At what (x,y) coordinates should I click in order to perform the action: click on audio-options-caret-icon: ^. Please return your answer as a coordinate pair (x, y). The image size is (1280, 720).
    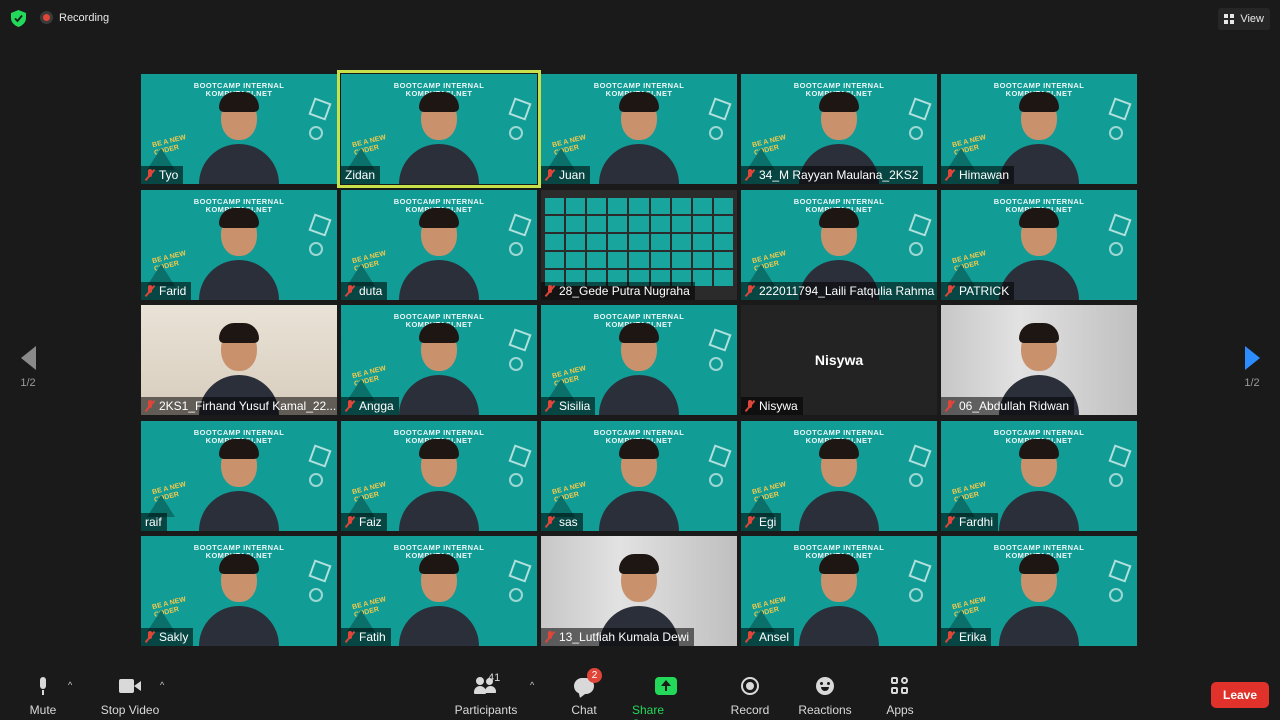
    Looking at the image, I should click on (70, 685).